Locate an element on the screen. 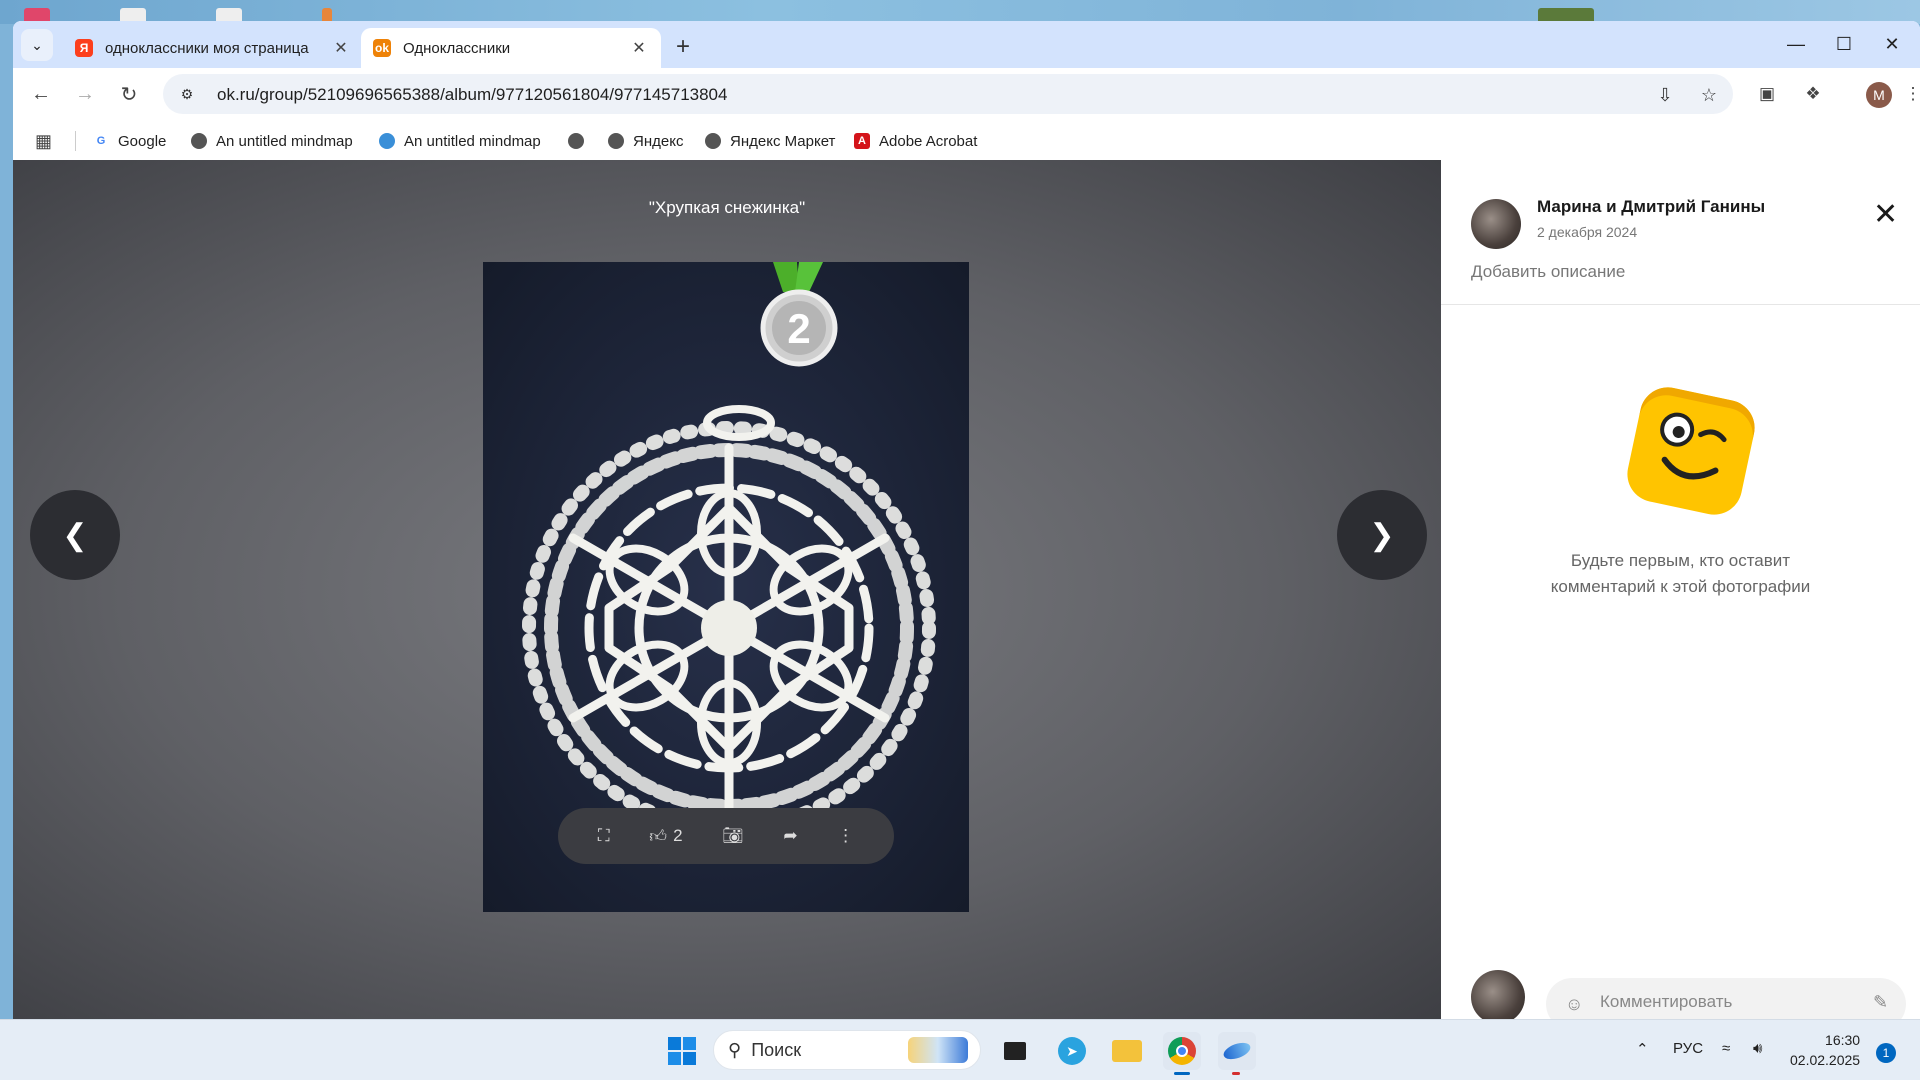 The image size is (1920, 1080). more-icon: ⋮ is located at coordinates (846, 835).